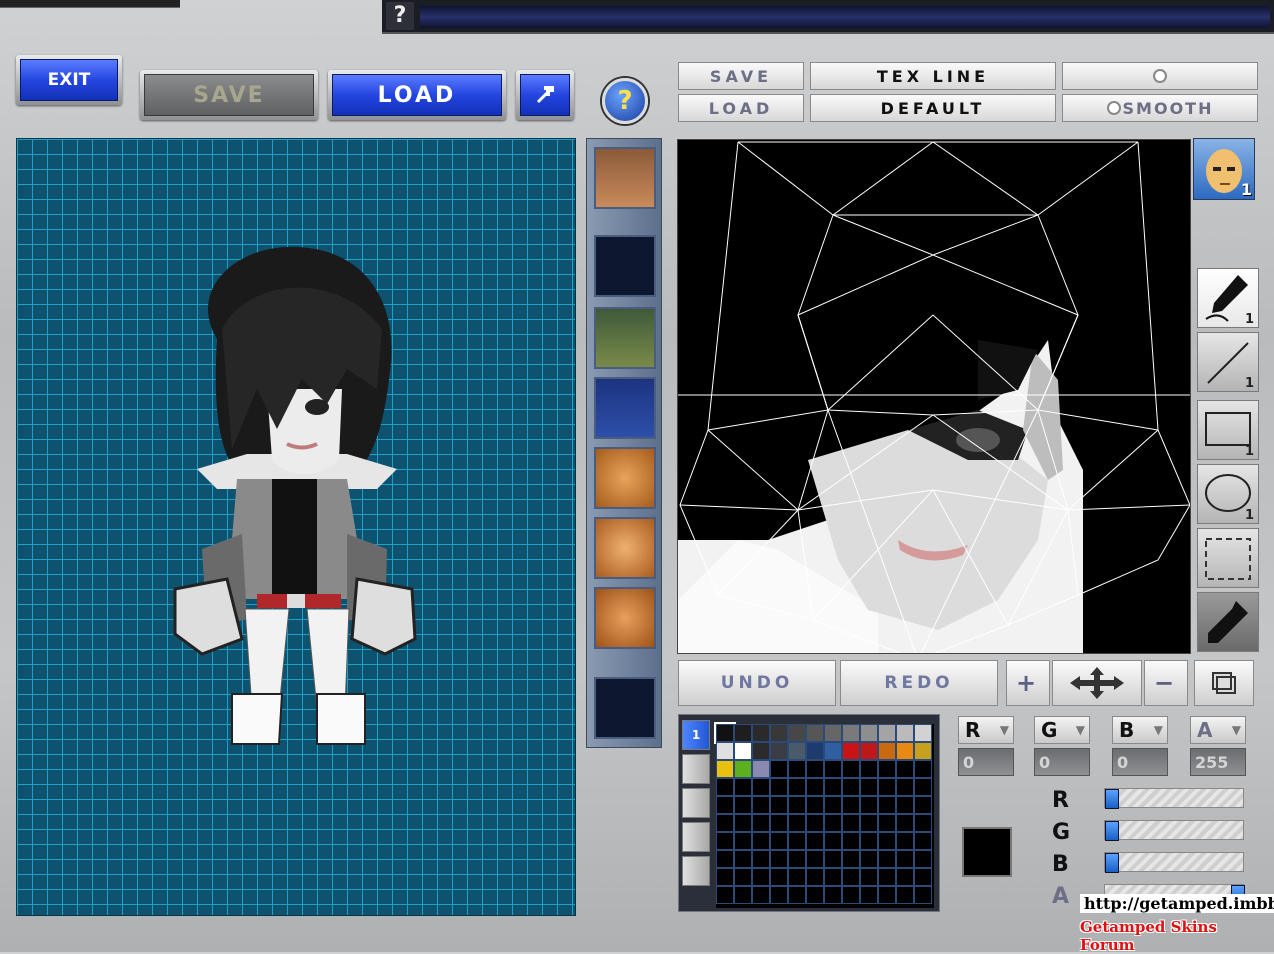 Image resolution: width=1274 pixels, height=954 pixels. What do you see at coordinates (1140, 730) in the screenshot?
I see `b-channel-select: B ▼` at bounding box center [1140, 730].